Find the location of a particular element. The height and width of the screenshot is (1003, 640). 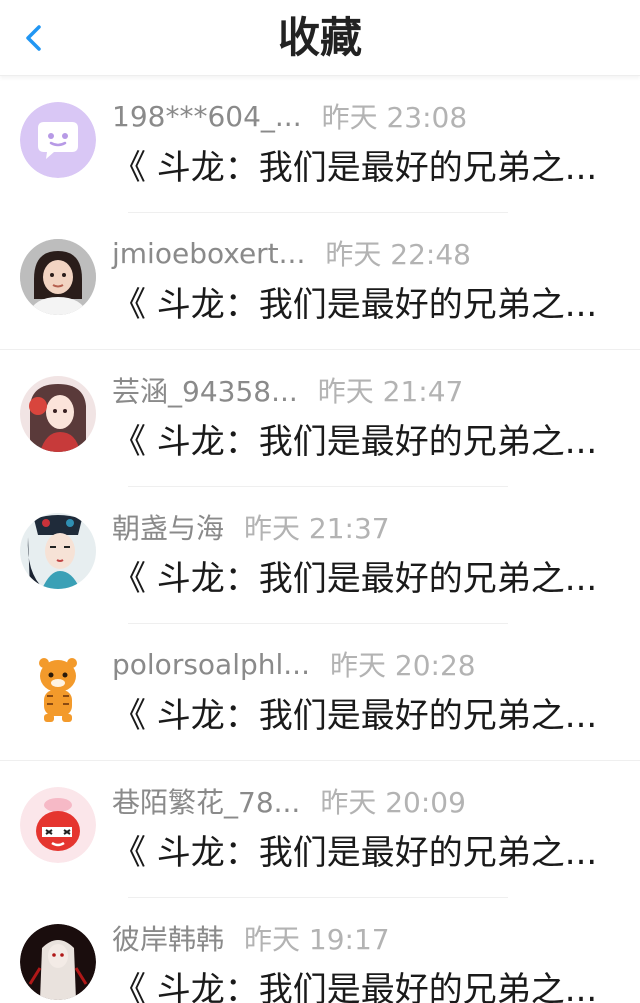

timestamp: 昨天 19:17 is located at coordinates (317, 939).